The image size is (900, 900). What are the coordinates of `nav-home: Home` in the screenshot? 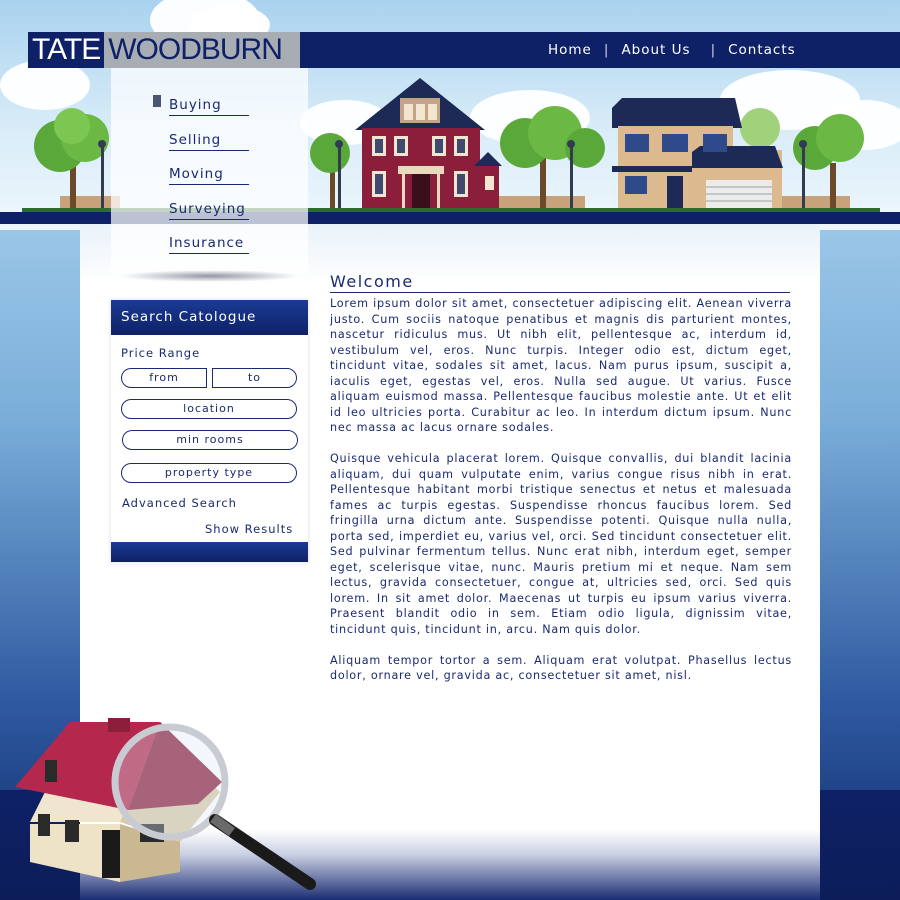 It's located at (570, 50).